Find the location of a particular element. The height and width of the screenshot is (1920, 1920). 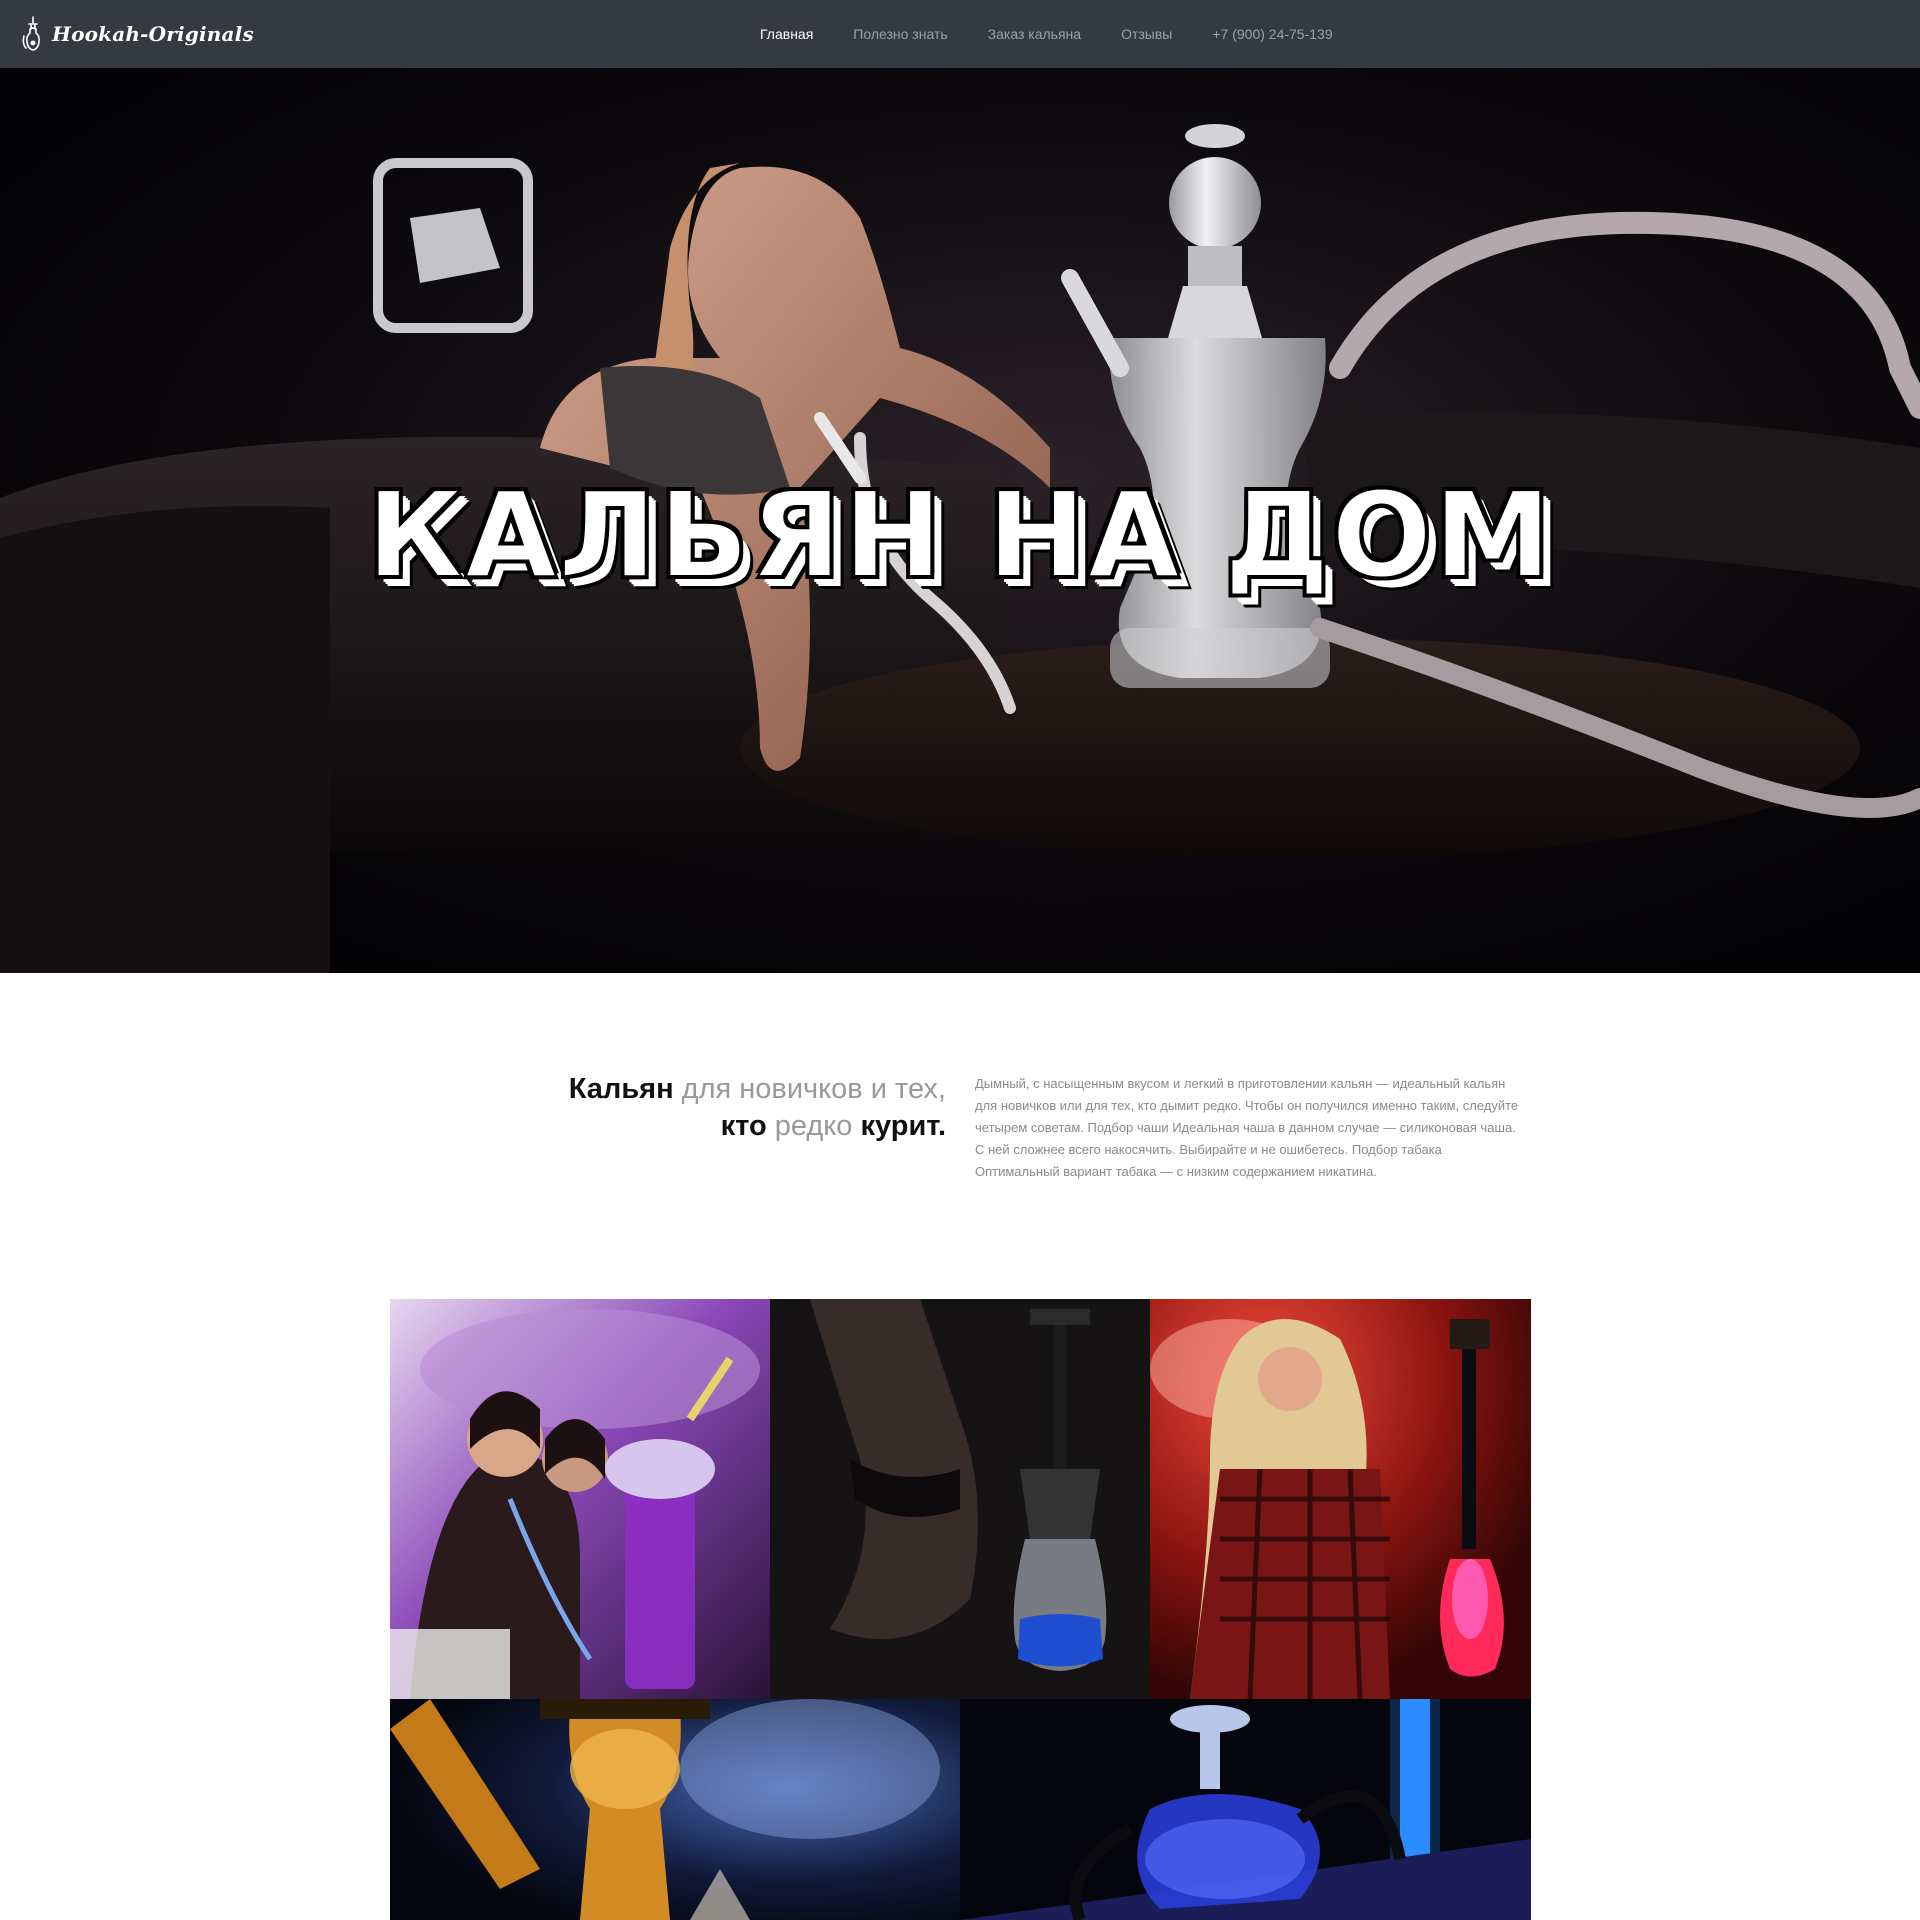

nav-link-useful-info: Полезно знать is located at coordinates (900, 34).